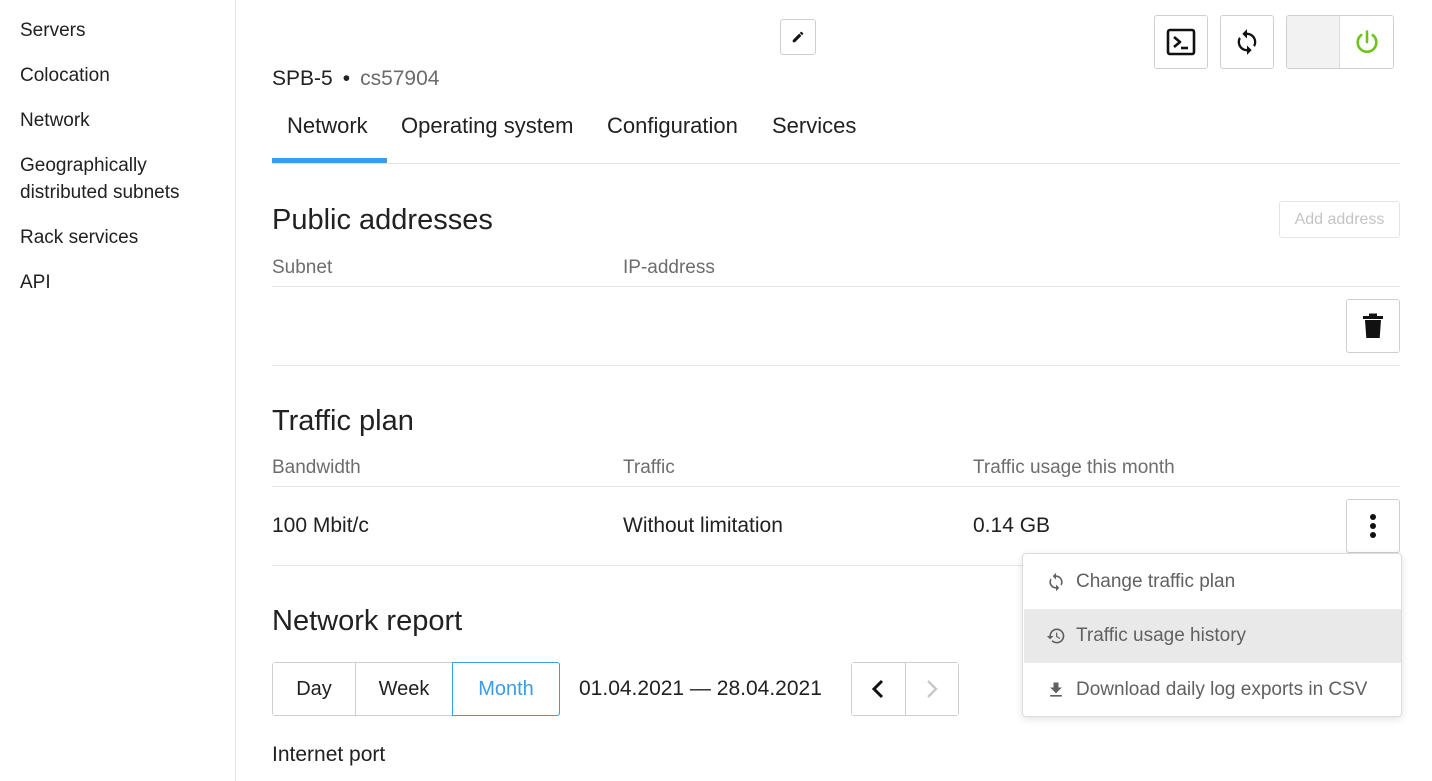  Describe the element at coordinates (120, 120) in the screenshot. I see `sidebar-item-network: Network` at that location.